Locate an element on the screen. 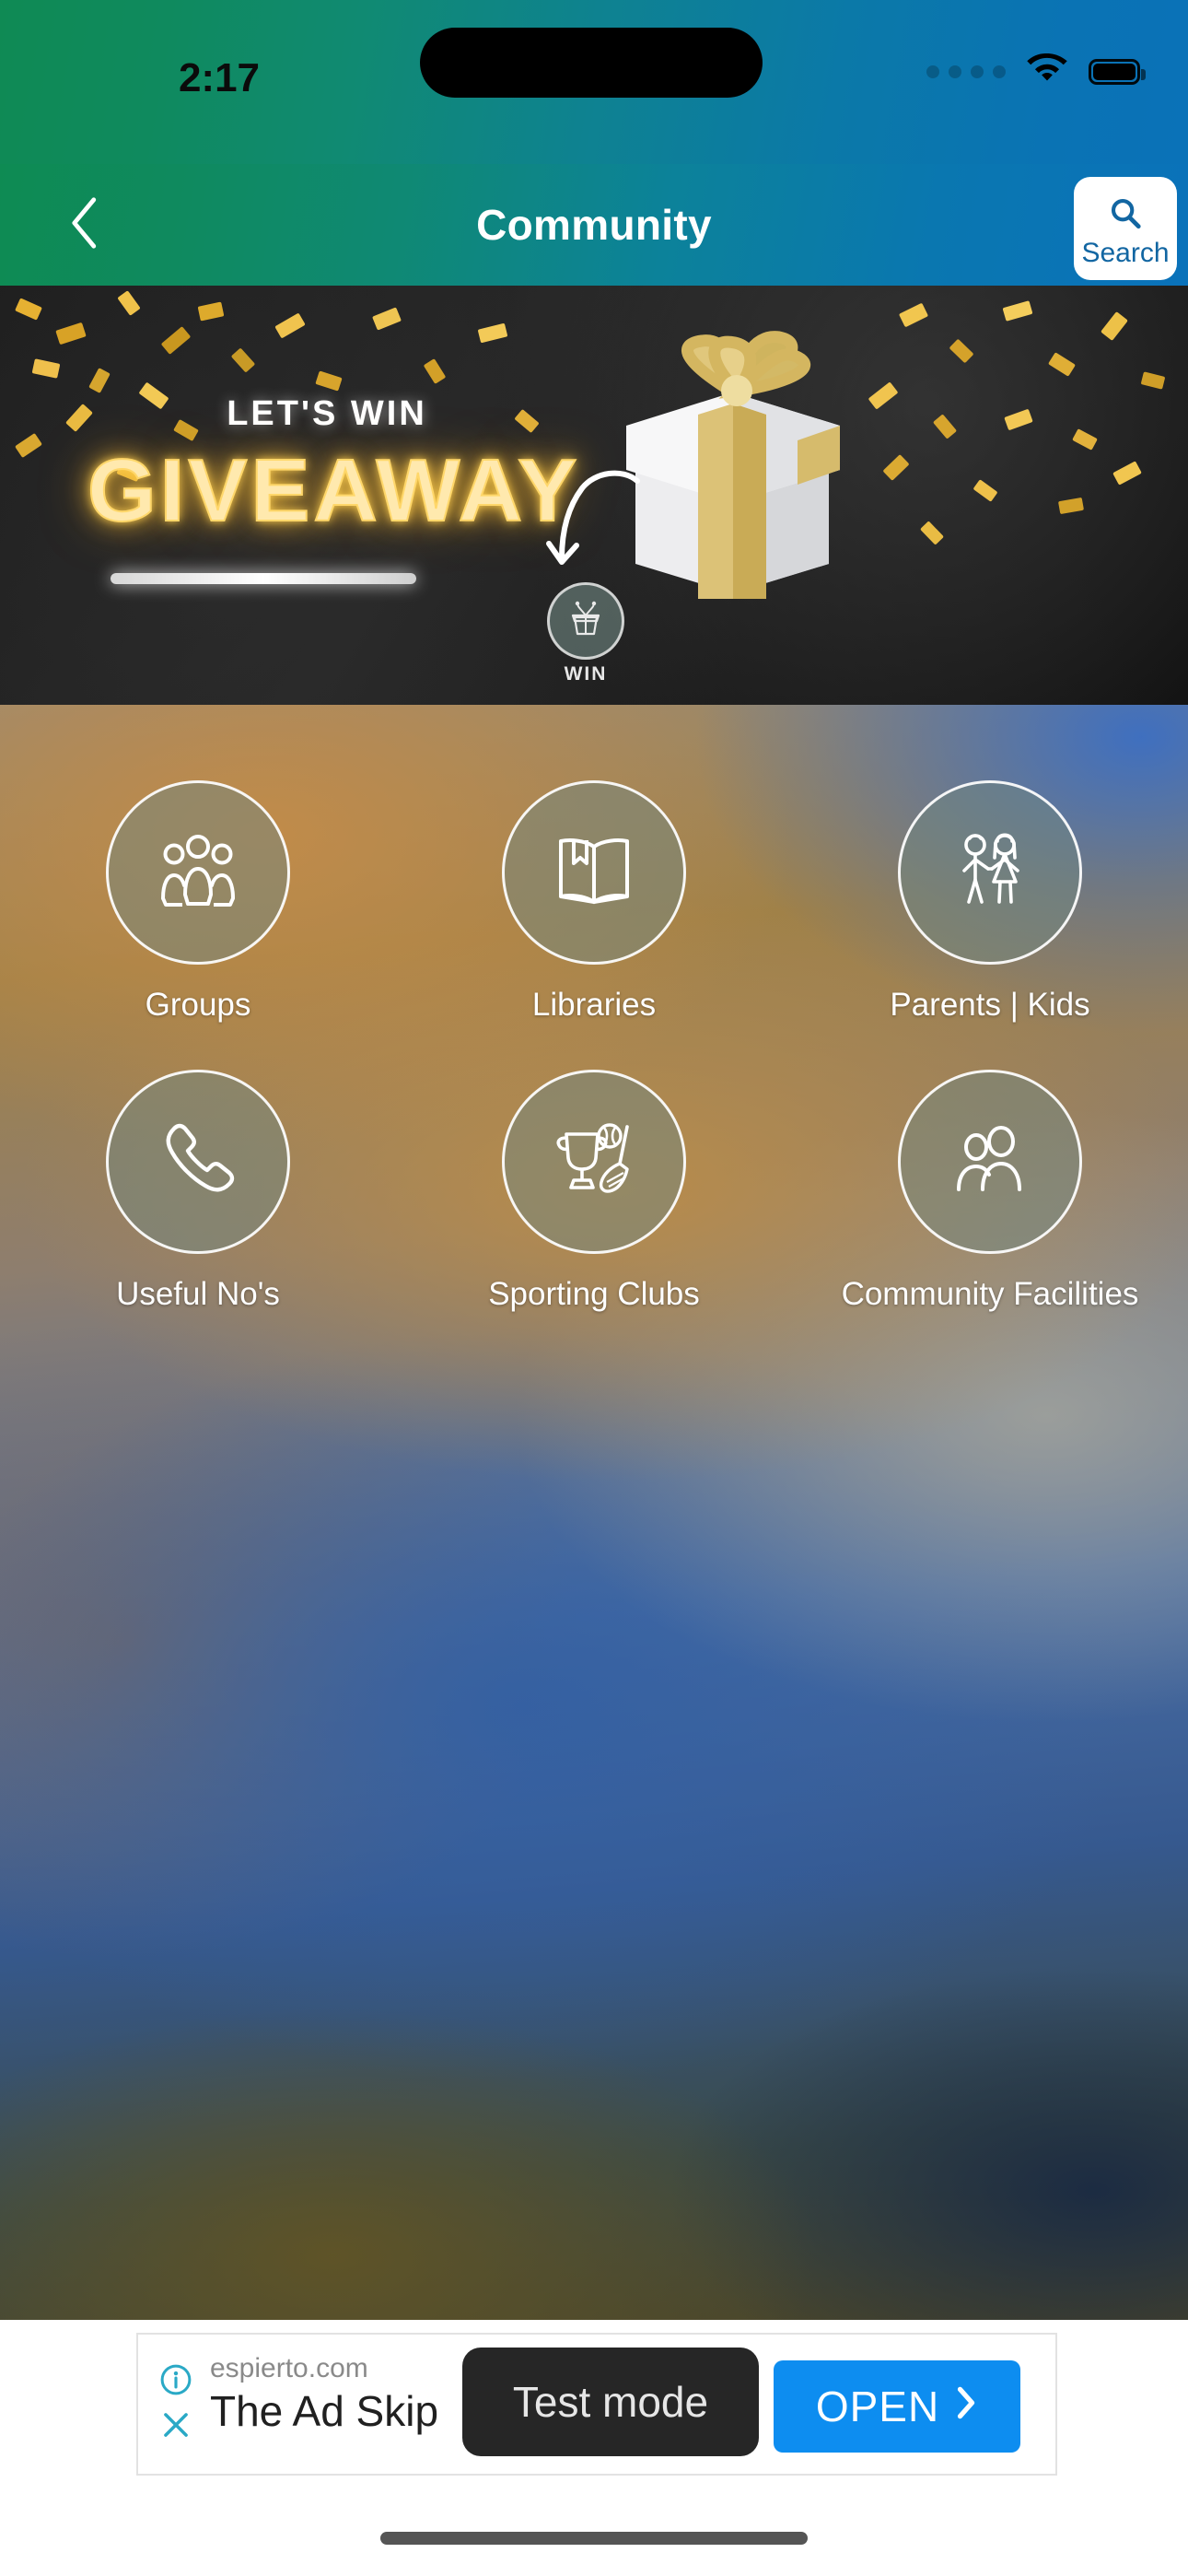 The width and height of the screenshot is (1188, 2576). status-indicators is located at coordinates (1036, 71).